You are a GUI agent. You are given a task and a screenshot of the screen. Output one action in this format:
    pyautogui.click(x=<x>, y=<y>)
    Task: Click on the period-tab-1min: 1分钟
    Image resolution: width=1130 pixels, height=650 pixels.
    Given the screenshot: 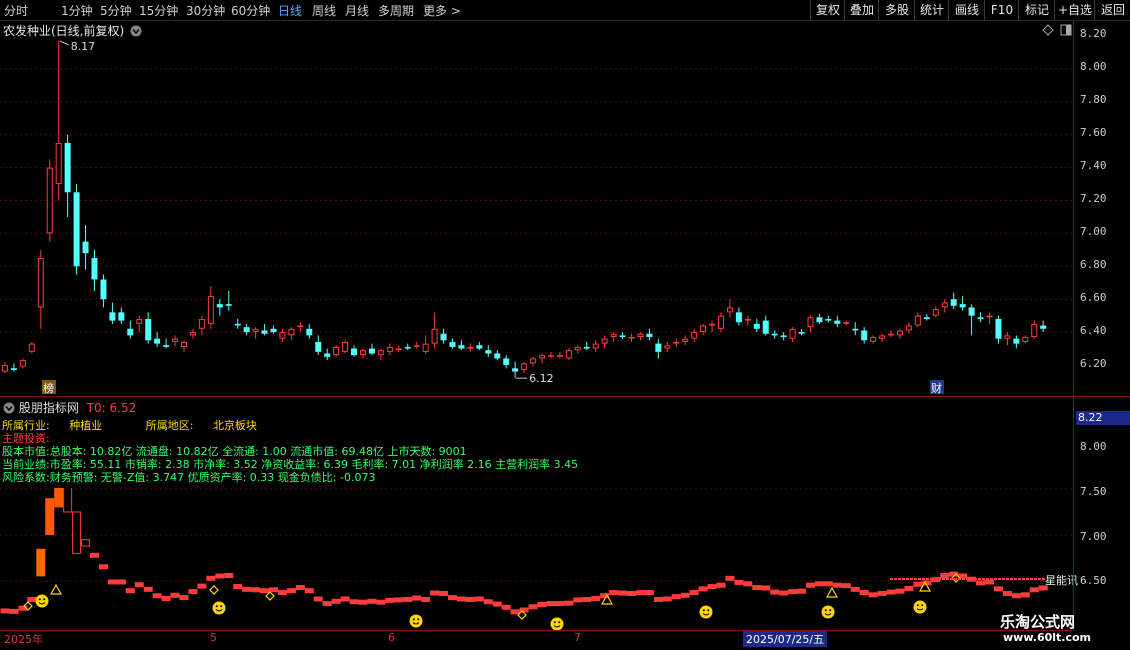 What is the action you would take?
    pyautogui.click(x=77, y=10)
    